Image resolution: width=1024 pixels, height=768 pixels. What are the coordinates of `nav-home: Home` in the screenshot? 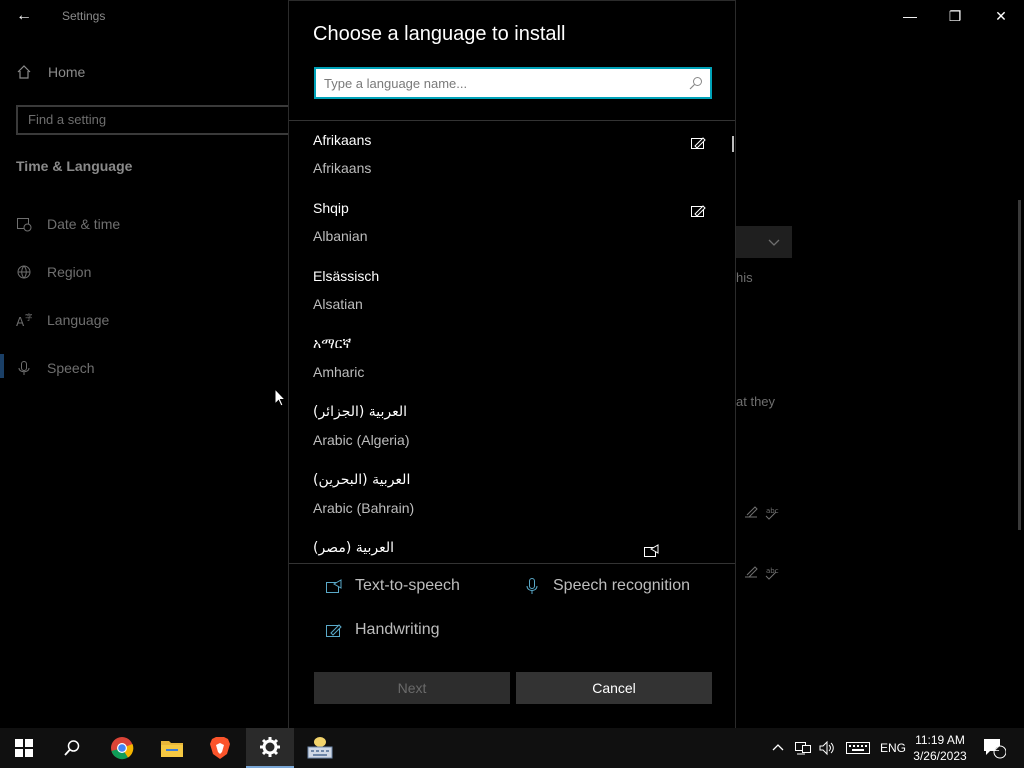 It's located at (50, 72).